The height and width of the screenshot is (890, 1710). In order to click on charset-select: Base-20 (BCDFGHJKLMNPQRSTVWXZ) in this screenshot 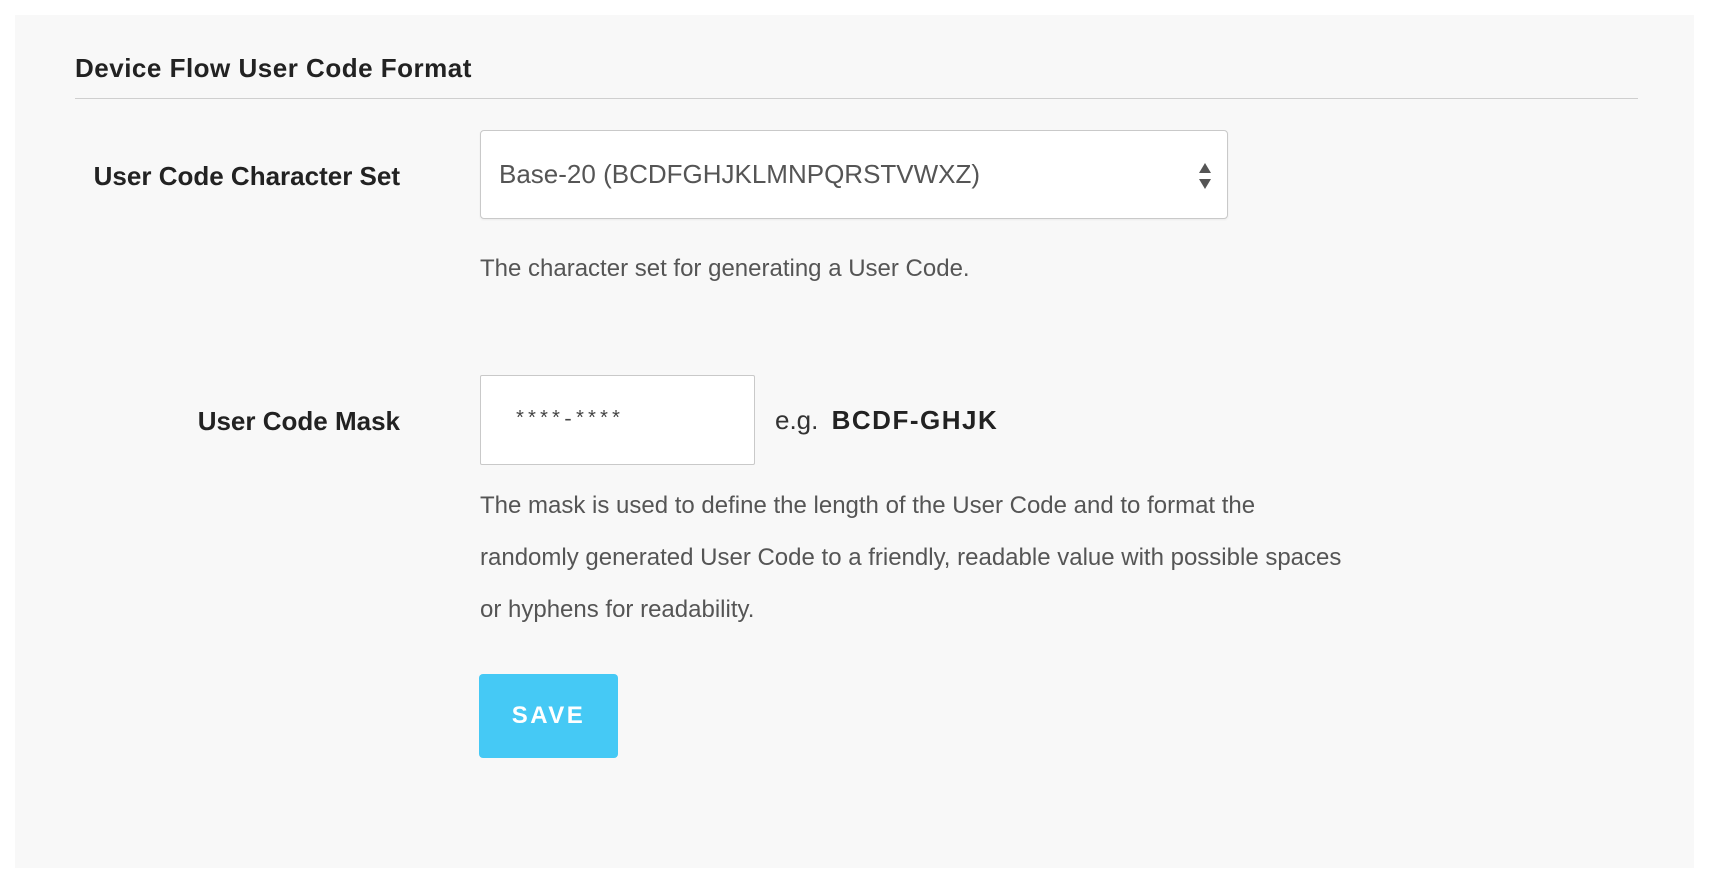, I will do `click(854, 174)`.